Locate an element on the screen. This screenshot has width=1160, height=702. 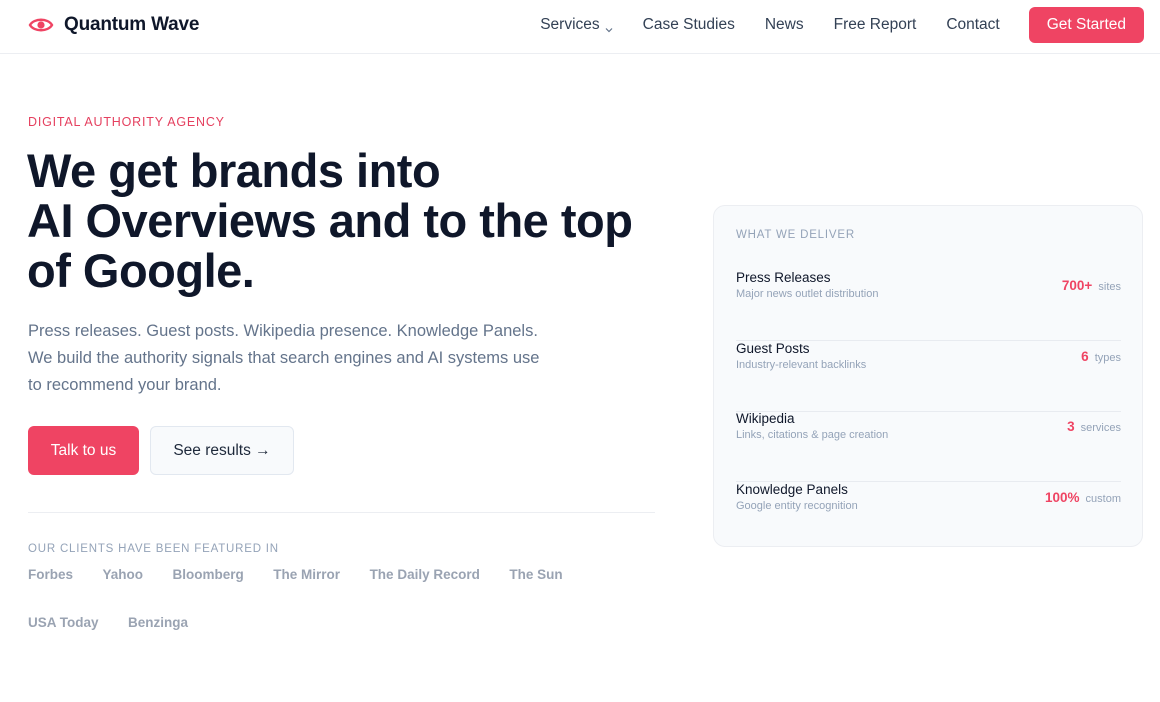
see-results-button: See results → is located at coordinates (222, 450).